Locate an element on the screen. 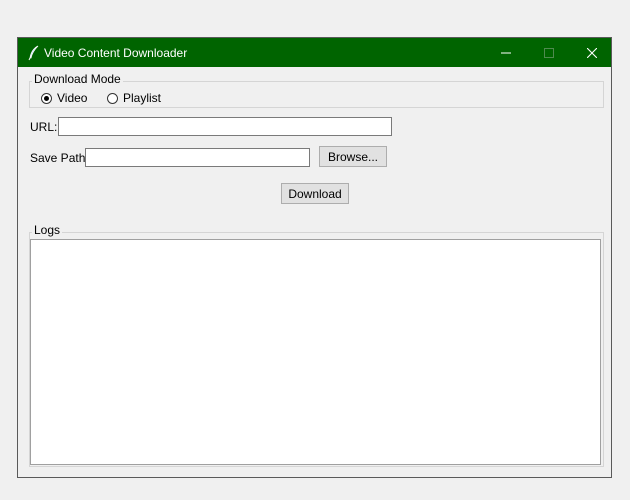 The height and width of the screenshot is (500, 630). radio-playlist-indicator is located at coordinates (112, 98).